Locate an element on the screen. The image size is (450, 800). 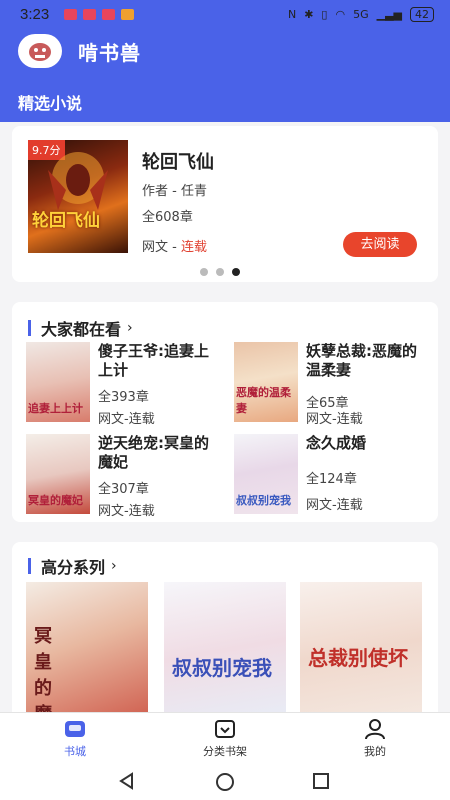
read-button: 去阅读 is located at coordinates (380, 244).